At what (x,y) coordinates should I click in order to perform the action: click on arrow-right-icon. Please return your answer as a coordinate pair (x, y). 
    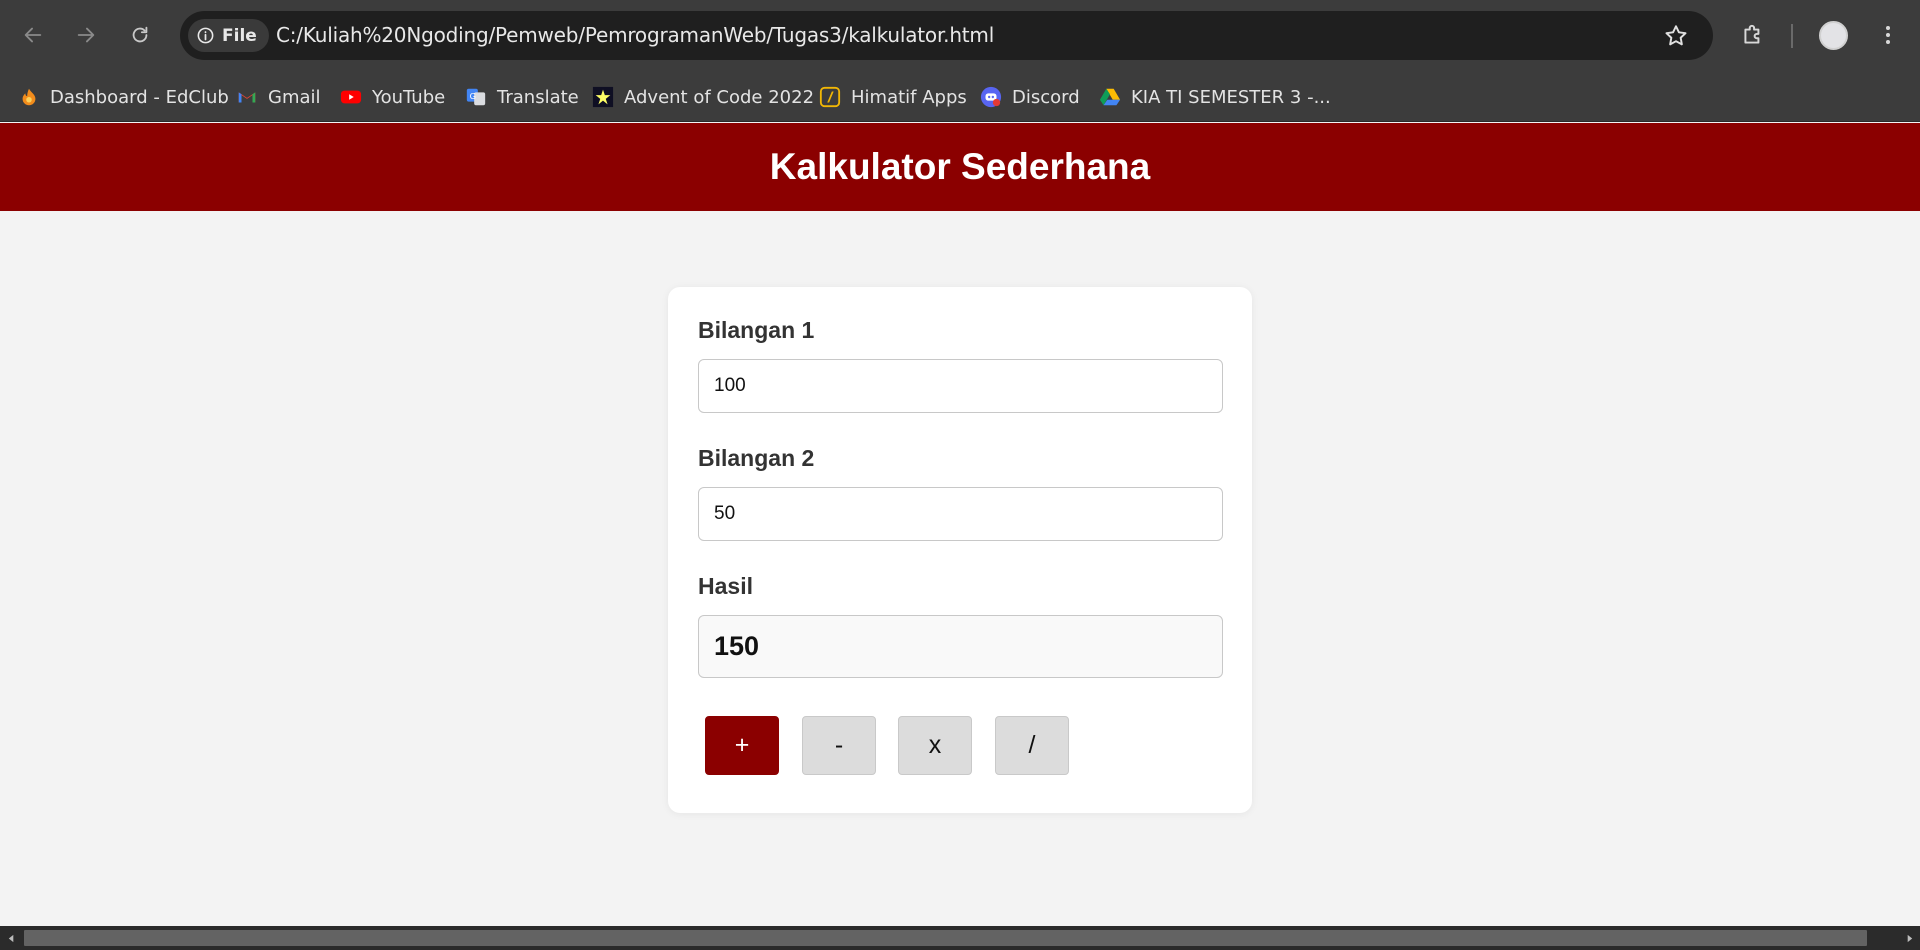
    Looking at the image, I should click on (86, 35).